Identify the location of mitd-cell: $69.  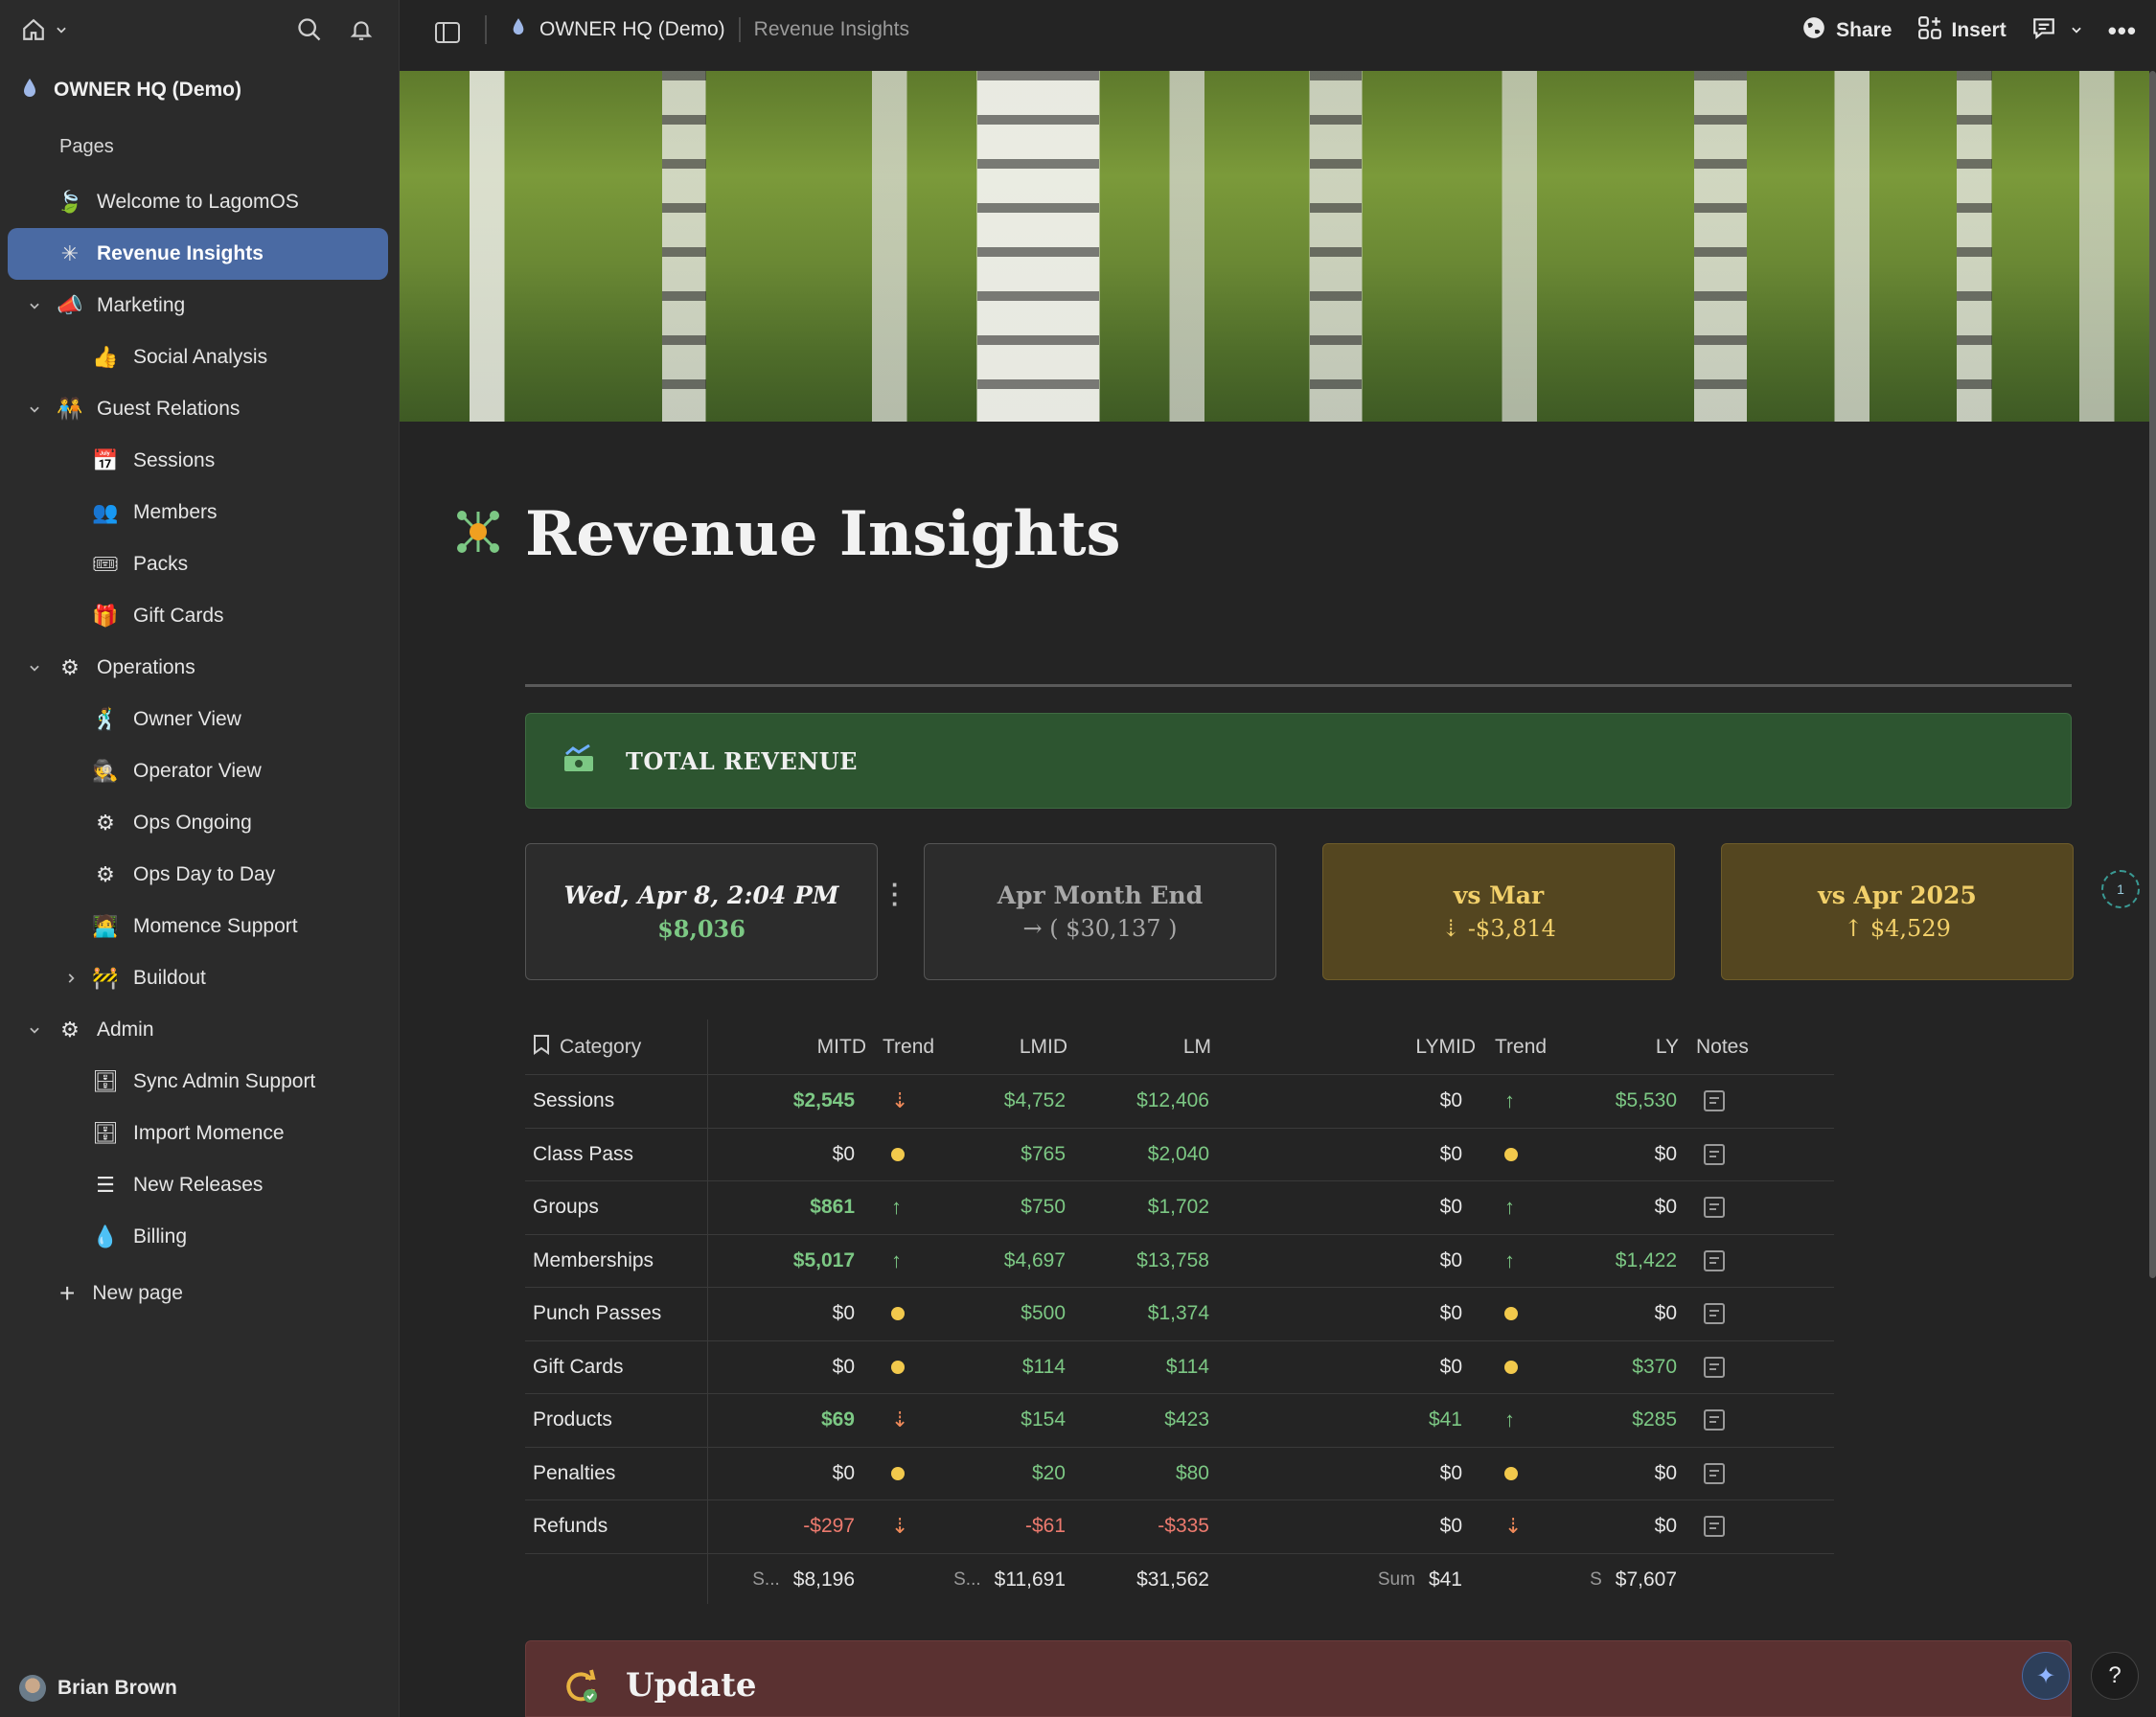
(786, 1420).